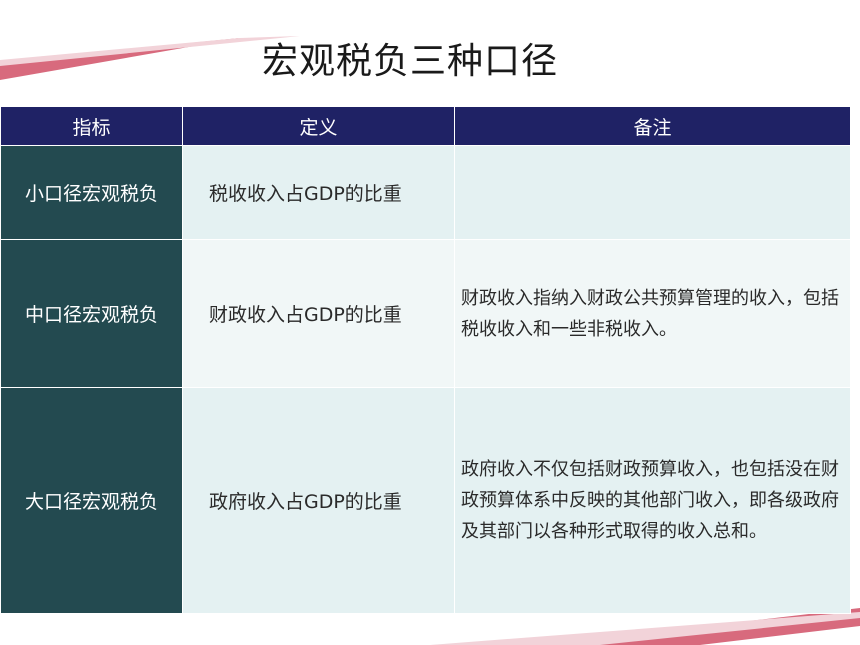 Image resolution: width=860 pixels, height=645 pixels. I want to click on definition-cell: 政府收入占GDP的比重, so click(318, 500).